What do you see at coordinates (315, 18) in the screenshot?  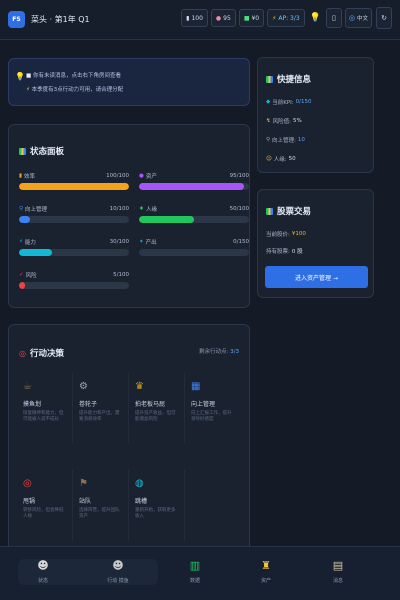 I see `lightbulb-icon: 💡` at bounding box center [315, 18].